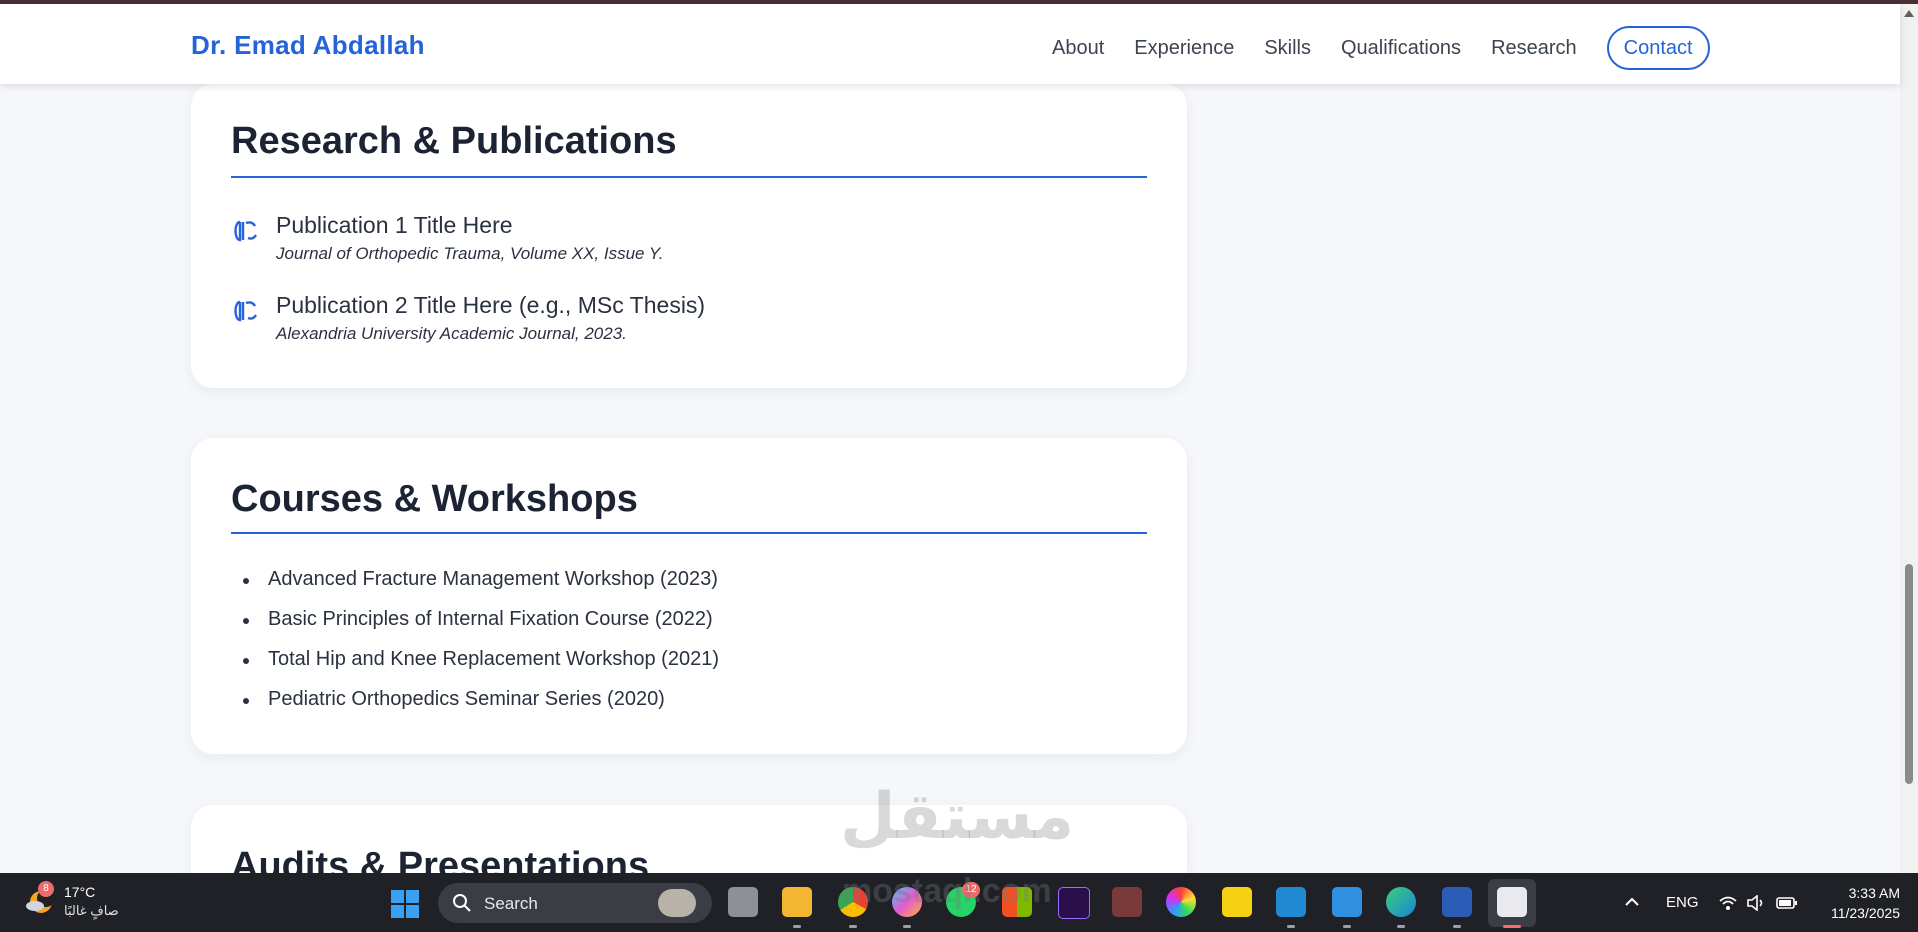 Image resolution: width=1918 pixels, height=932 pixels. What do you see at coordinates (434, 499) in the screenshot?
I see `courses-heading: Courses & Workshops` at bounding box center [434, 499].